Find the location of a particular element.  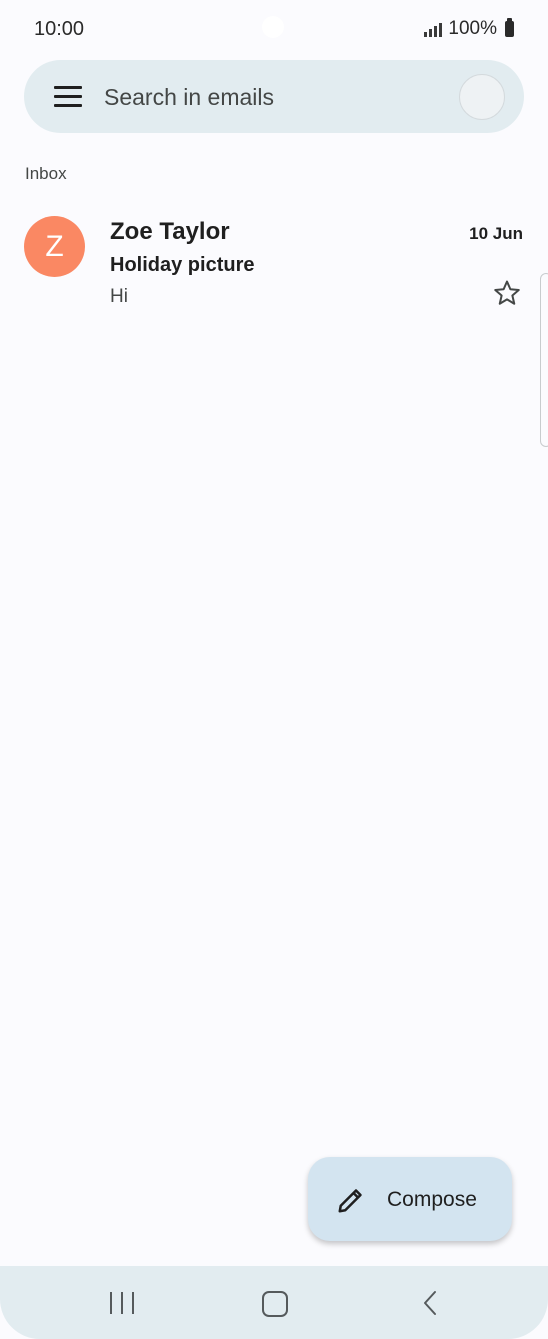

home-icon is located at coordinates (275, 1304).